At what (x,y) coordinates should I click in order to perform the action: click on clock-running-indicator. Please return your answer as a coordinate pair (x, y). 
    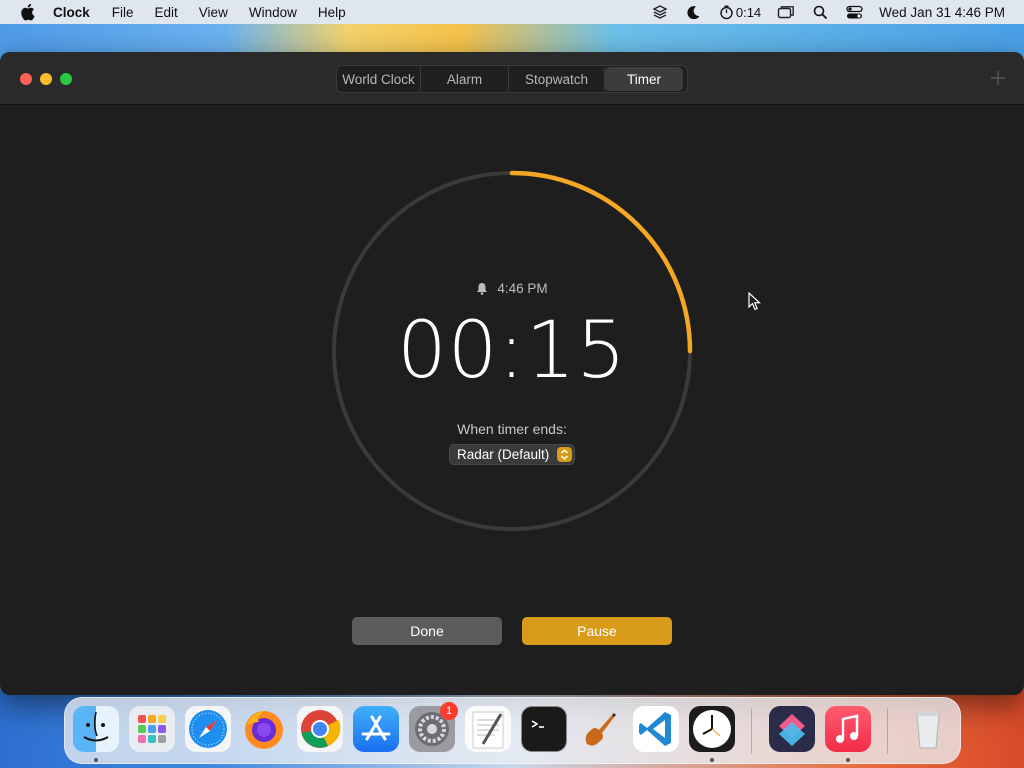
    Looking at the image, I should click on (712, 760).